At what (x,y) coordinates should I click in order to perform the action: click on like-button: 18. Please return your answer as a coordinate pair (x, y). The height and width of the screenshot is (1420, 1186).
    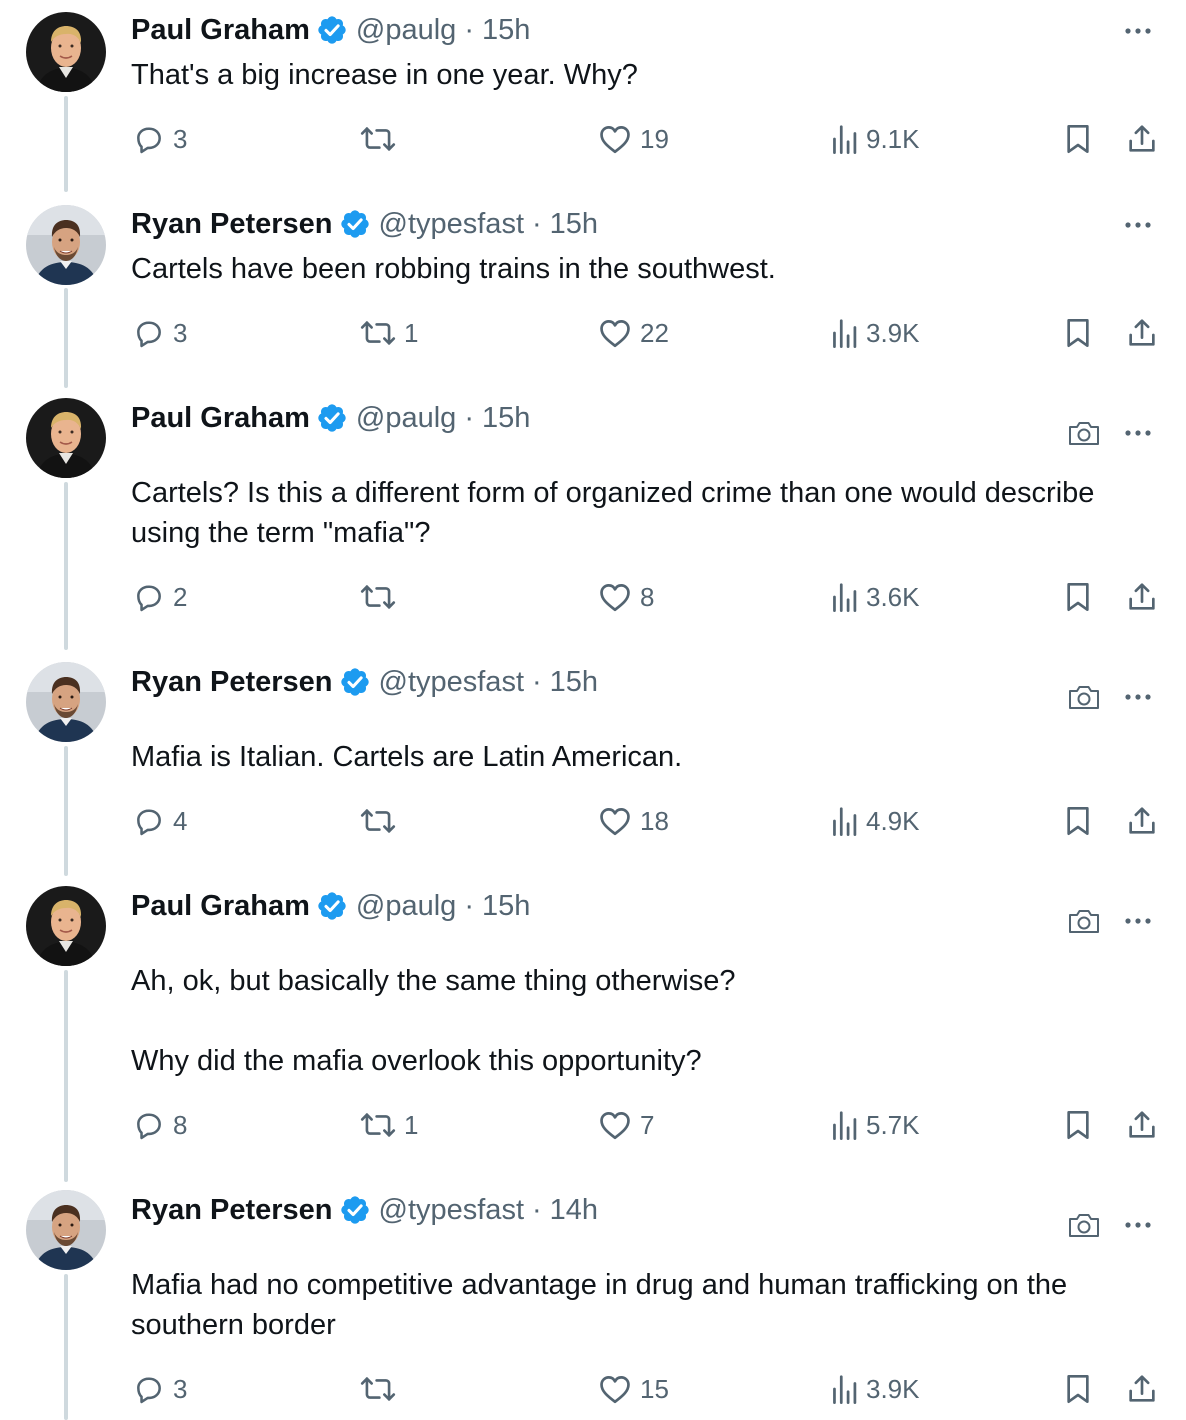
    Looking at the image, I should click on (633, 821).